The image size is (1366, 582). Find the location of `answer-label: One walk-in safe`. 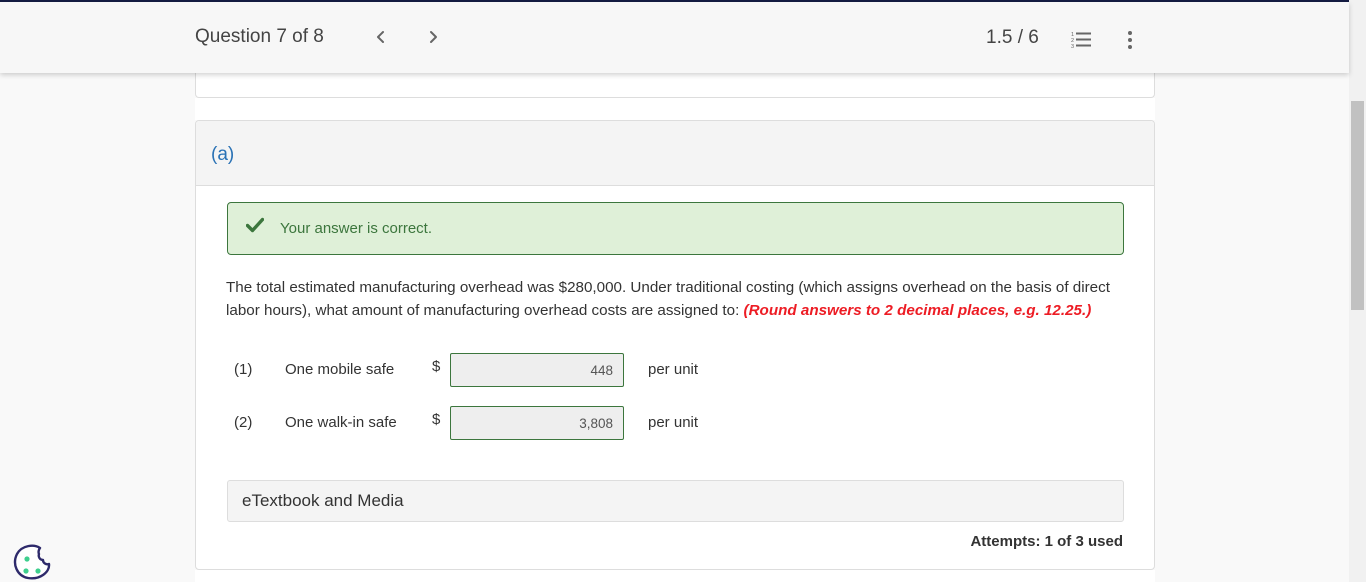

answer-label: One walk-in safe is located at coordinates (341, 422).